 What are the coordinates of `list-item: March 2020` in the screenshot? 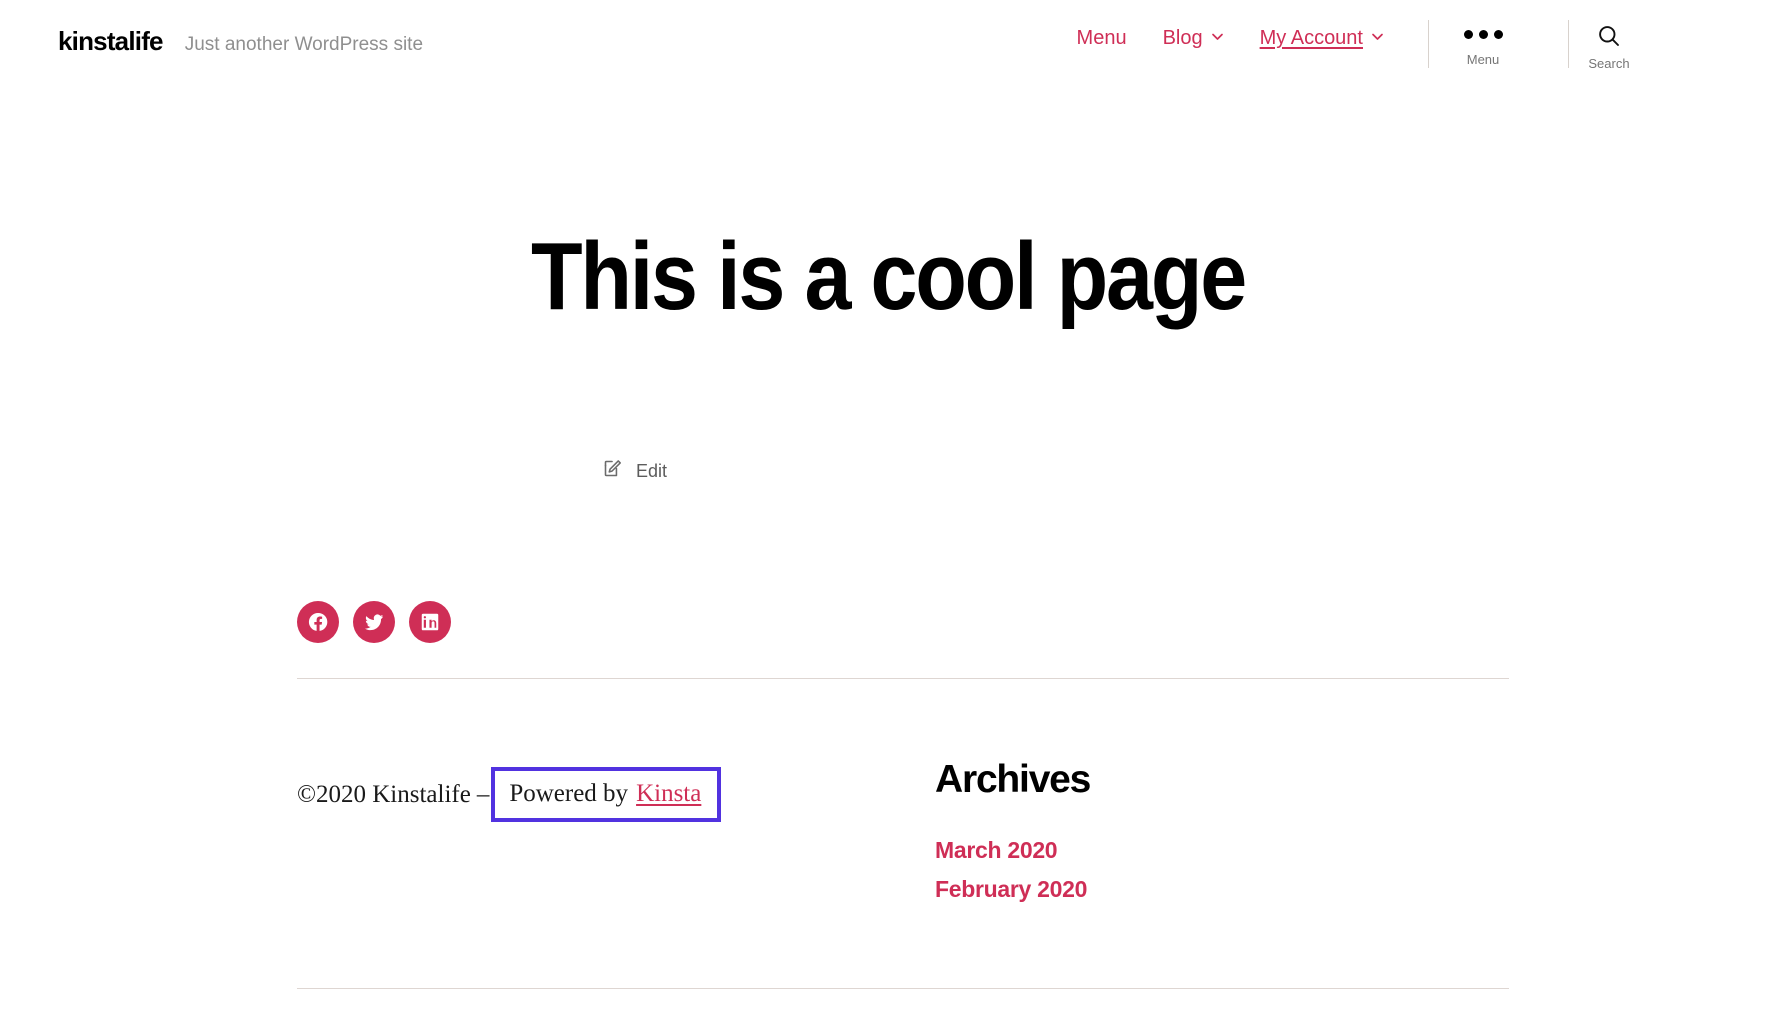 It's located at (1012, 851).